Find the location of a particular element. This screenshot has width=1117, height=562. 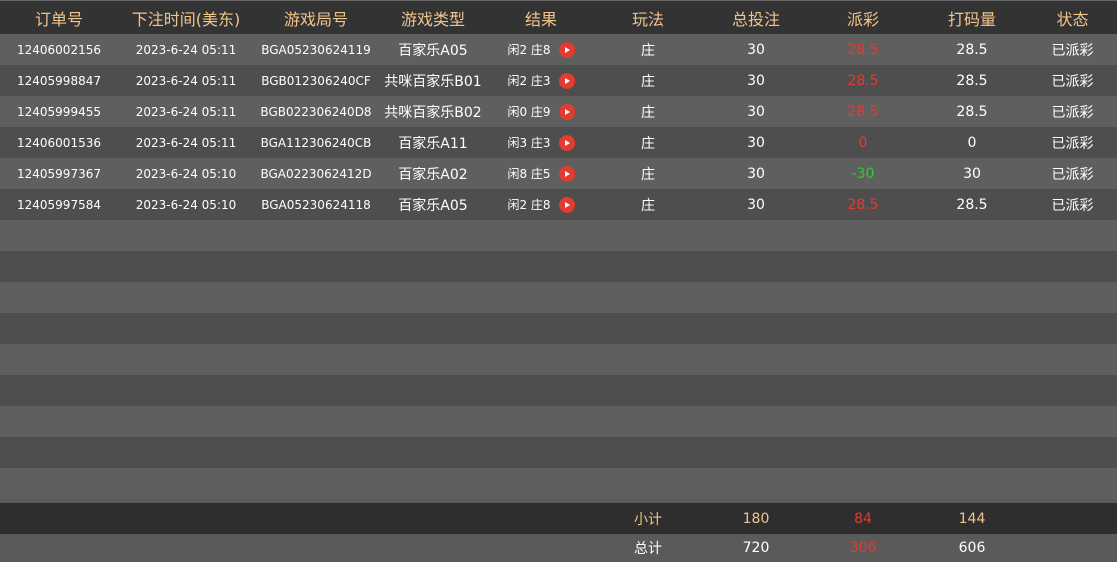

cell-result: 闲0 庄9 is located at coordinates (541, 111).